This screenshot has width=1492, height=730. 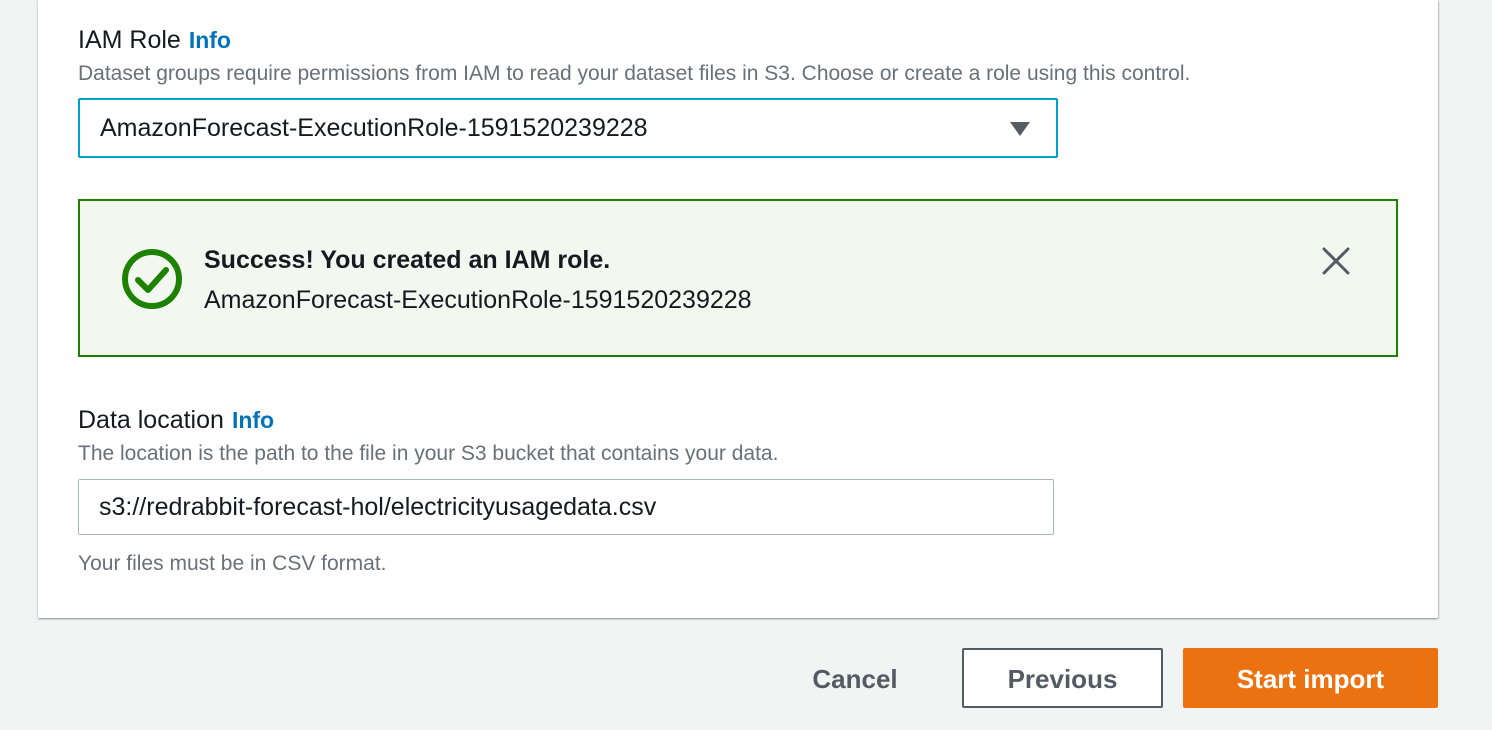 What do you see at coordinates (566, 507) in the screenshot?
I see `data-location-input` at bounding box center [566, 507].